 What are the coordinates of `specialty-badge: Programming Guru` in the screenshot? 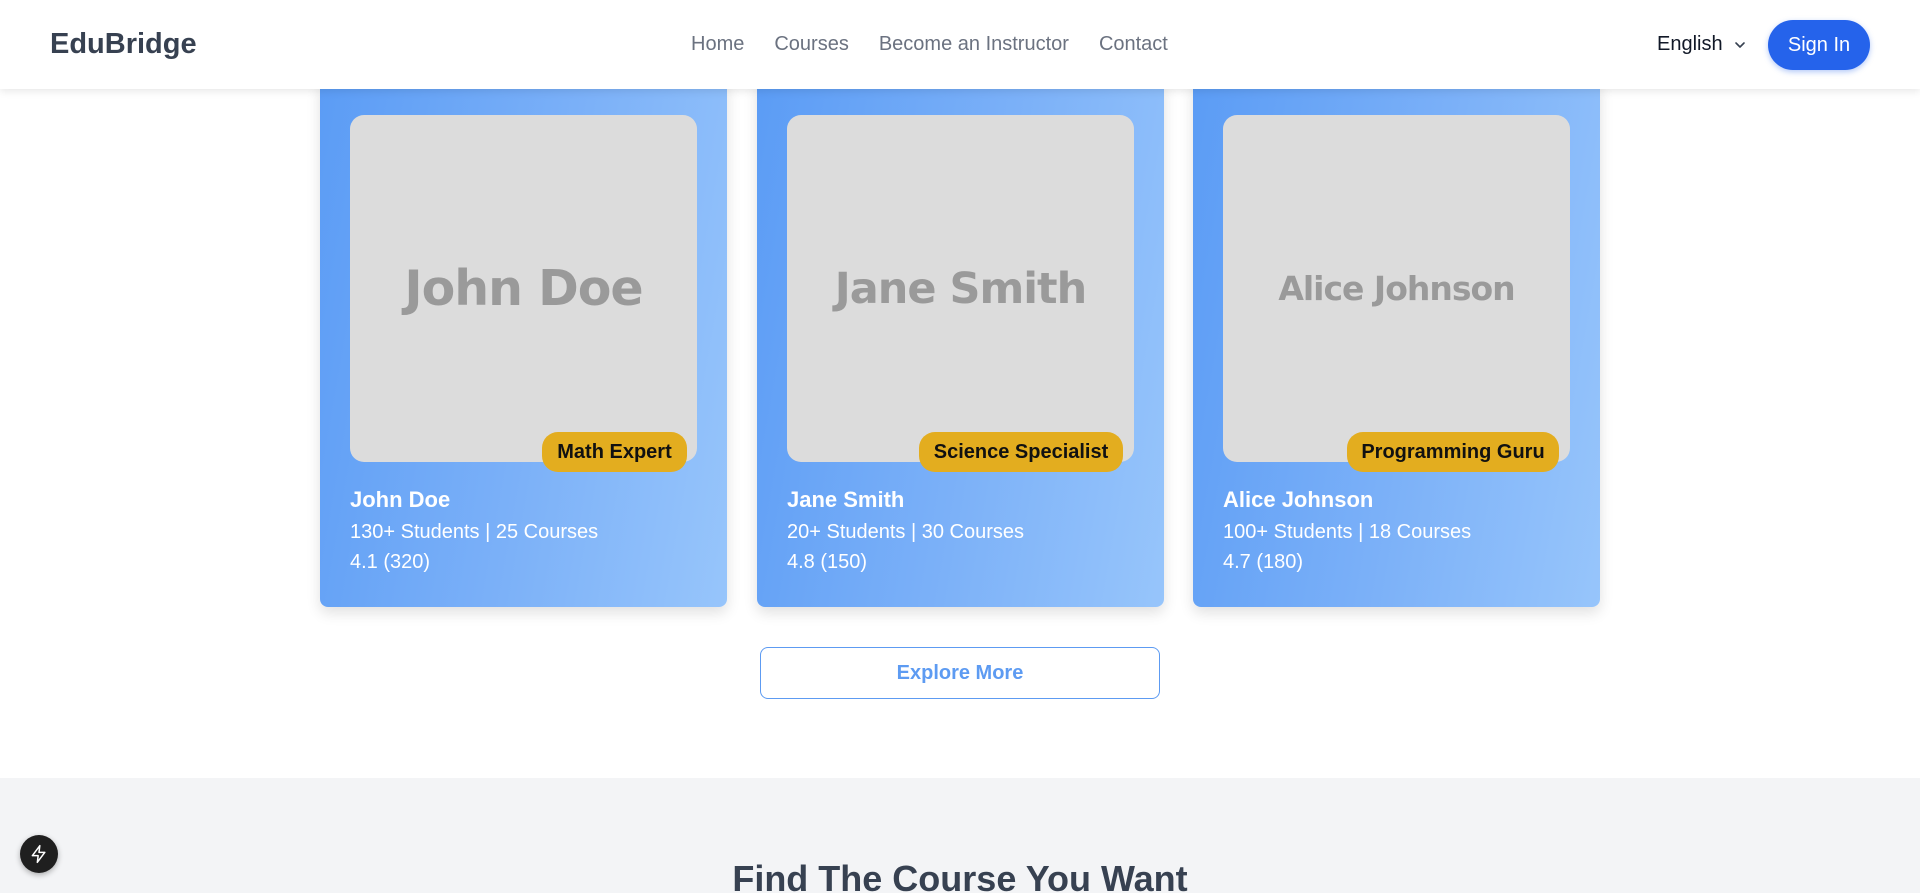 It's located at (1453, 452).